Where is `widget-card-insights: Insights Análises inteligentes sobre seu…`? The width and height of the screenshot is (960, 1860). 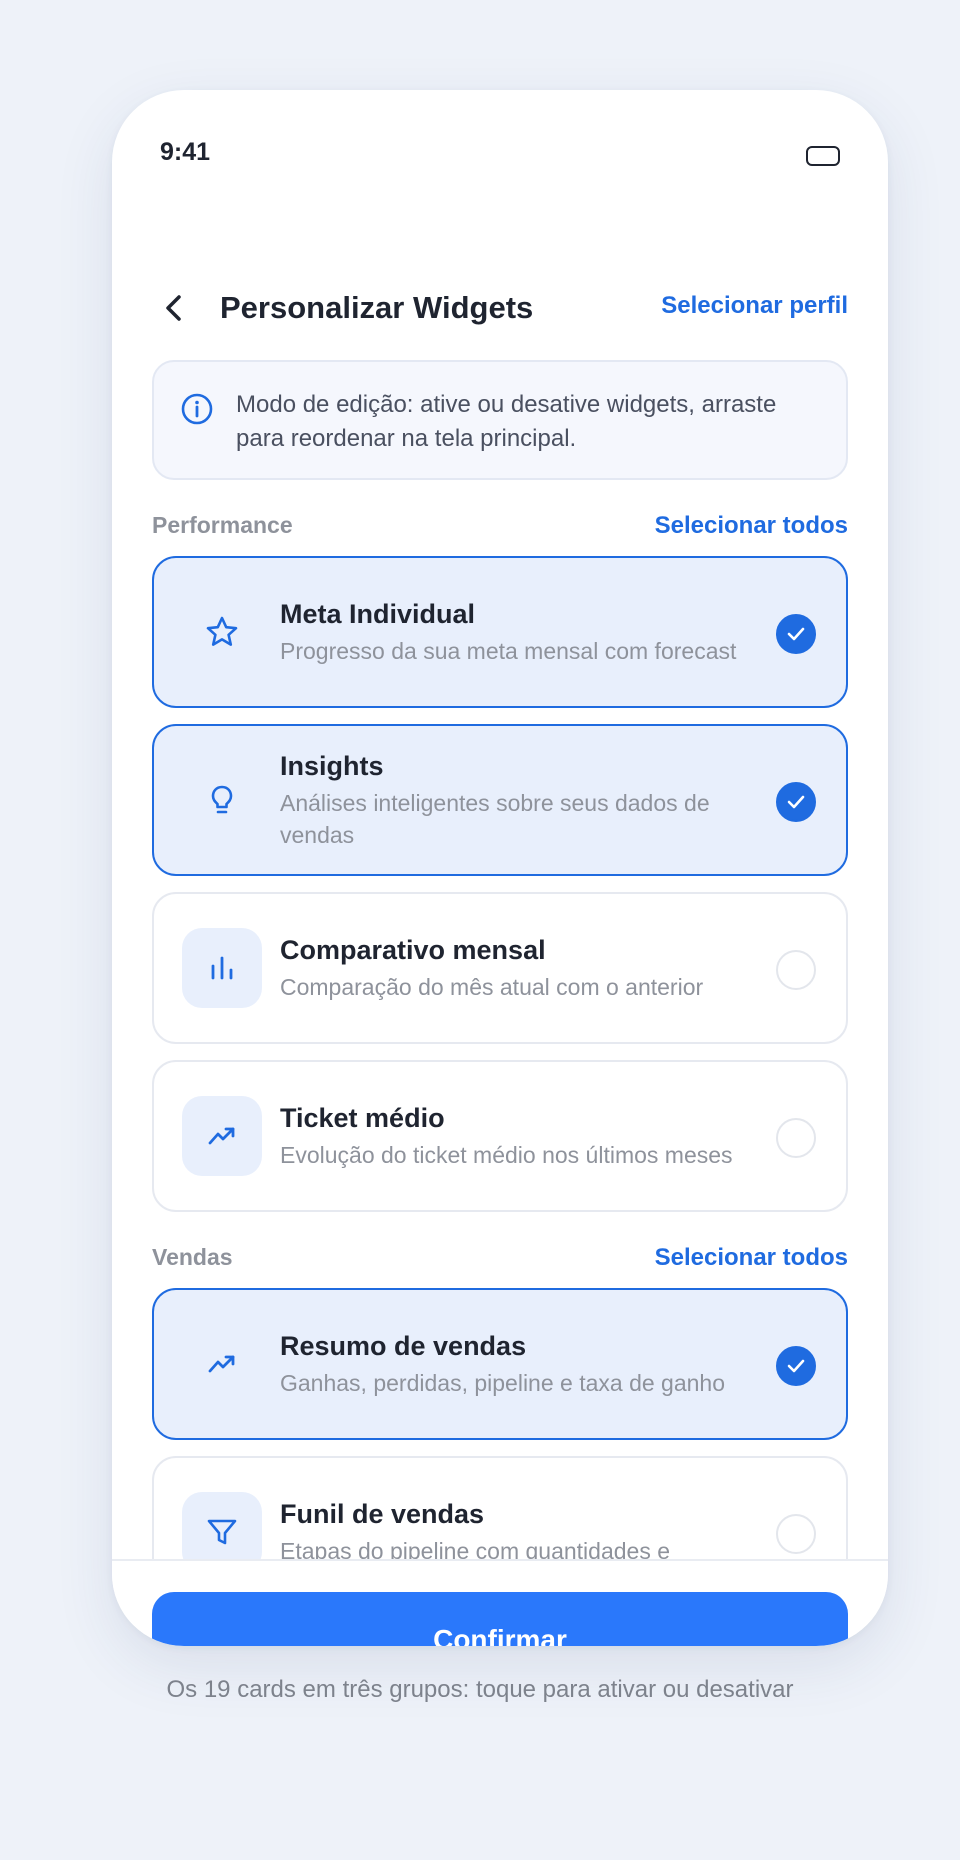 widget-card-insights: Insights Análises inteligentes sobre seu… is located at coordinates (500, 800).